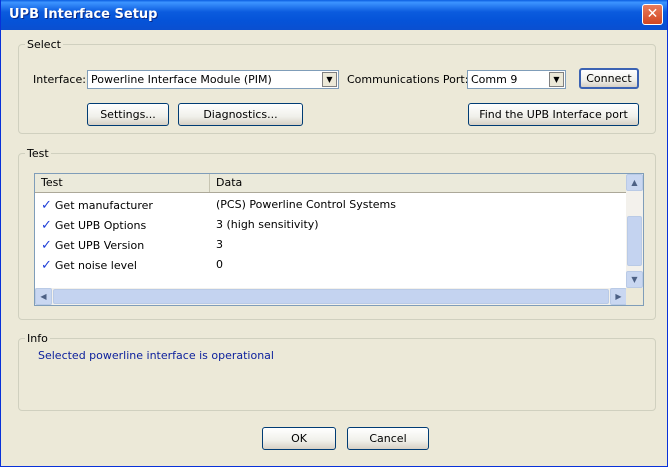  What do you see at coordinates (331, 225) in the screenshot?
I see `table-row: ✓ Get UPB Options 3 (high sensitivity)` at bounding box center [331, 225].